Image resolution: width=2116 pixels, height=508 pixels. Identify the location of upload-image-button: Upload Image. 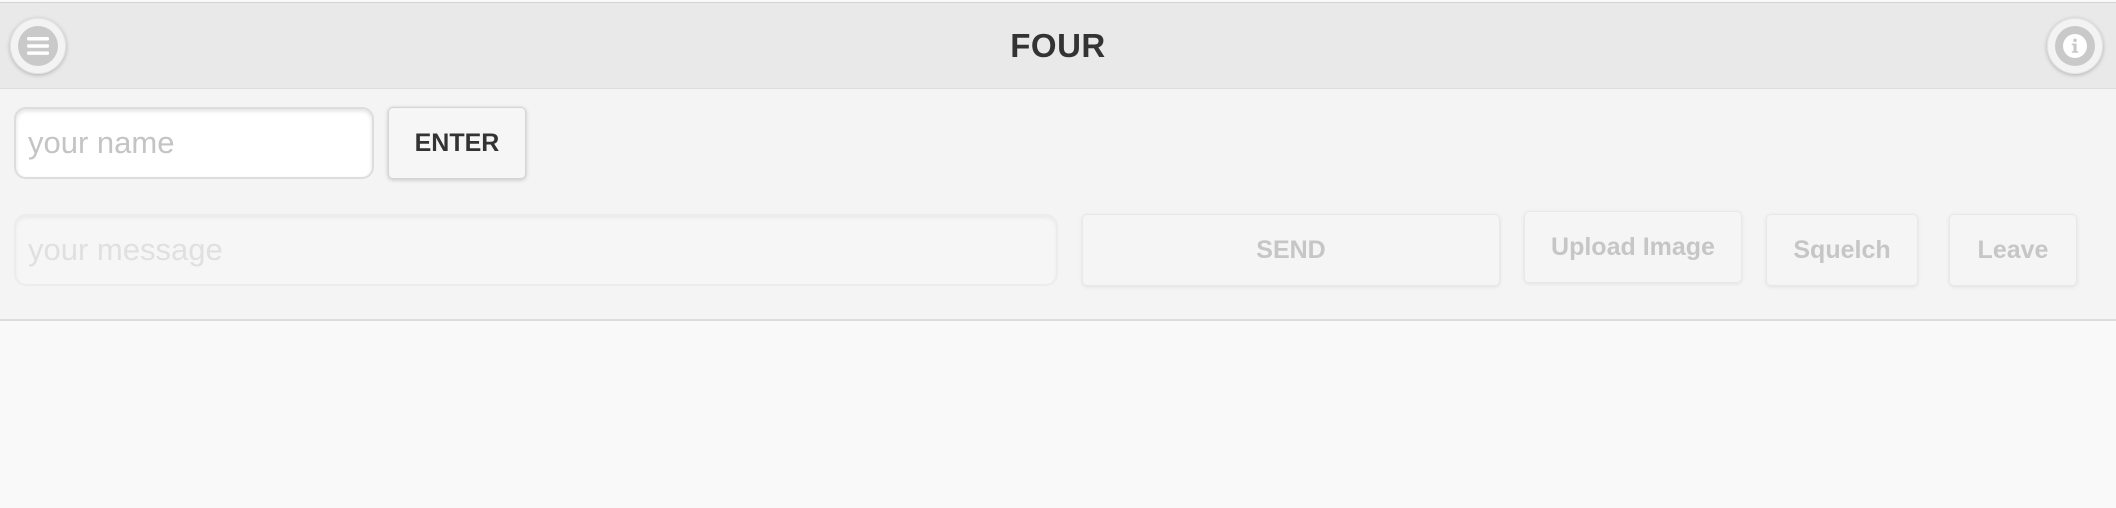
(1633, 247).